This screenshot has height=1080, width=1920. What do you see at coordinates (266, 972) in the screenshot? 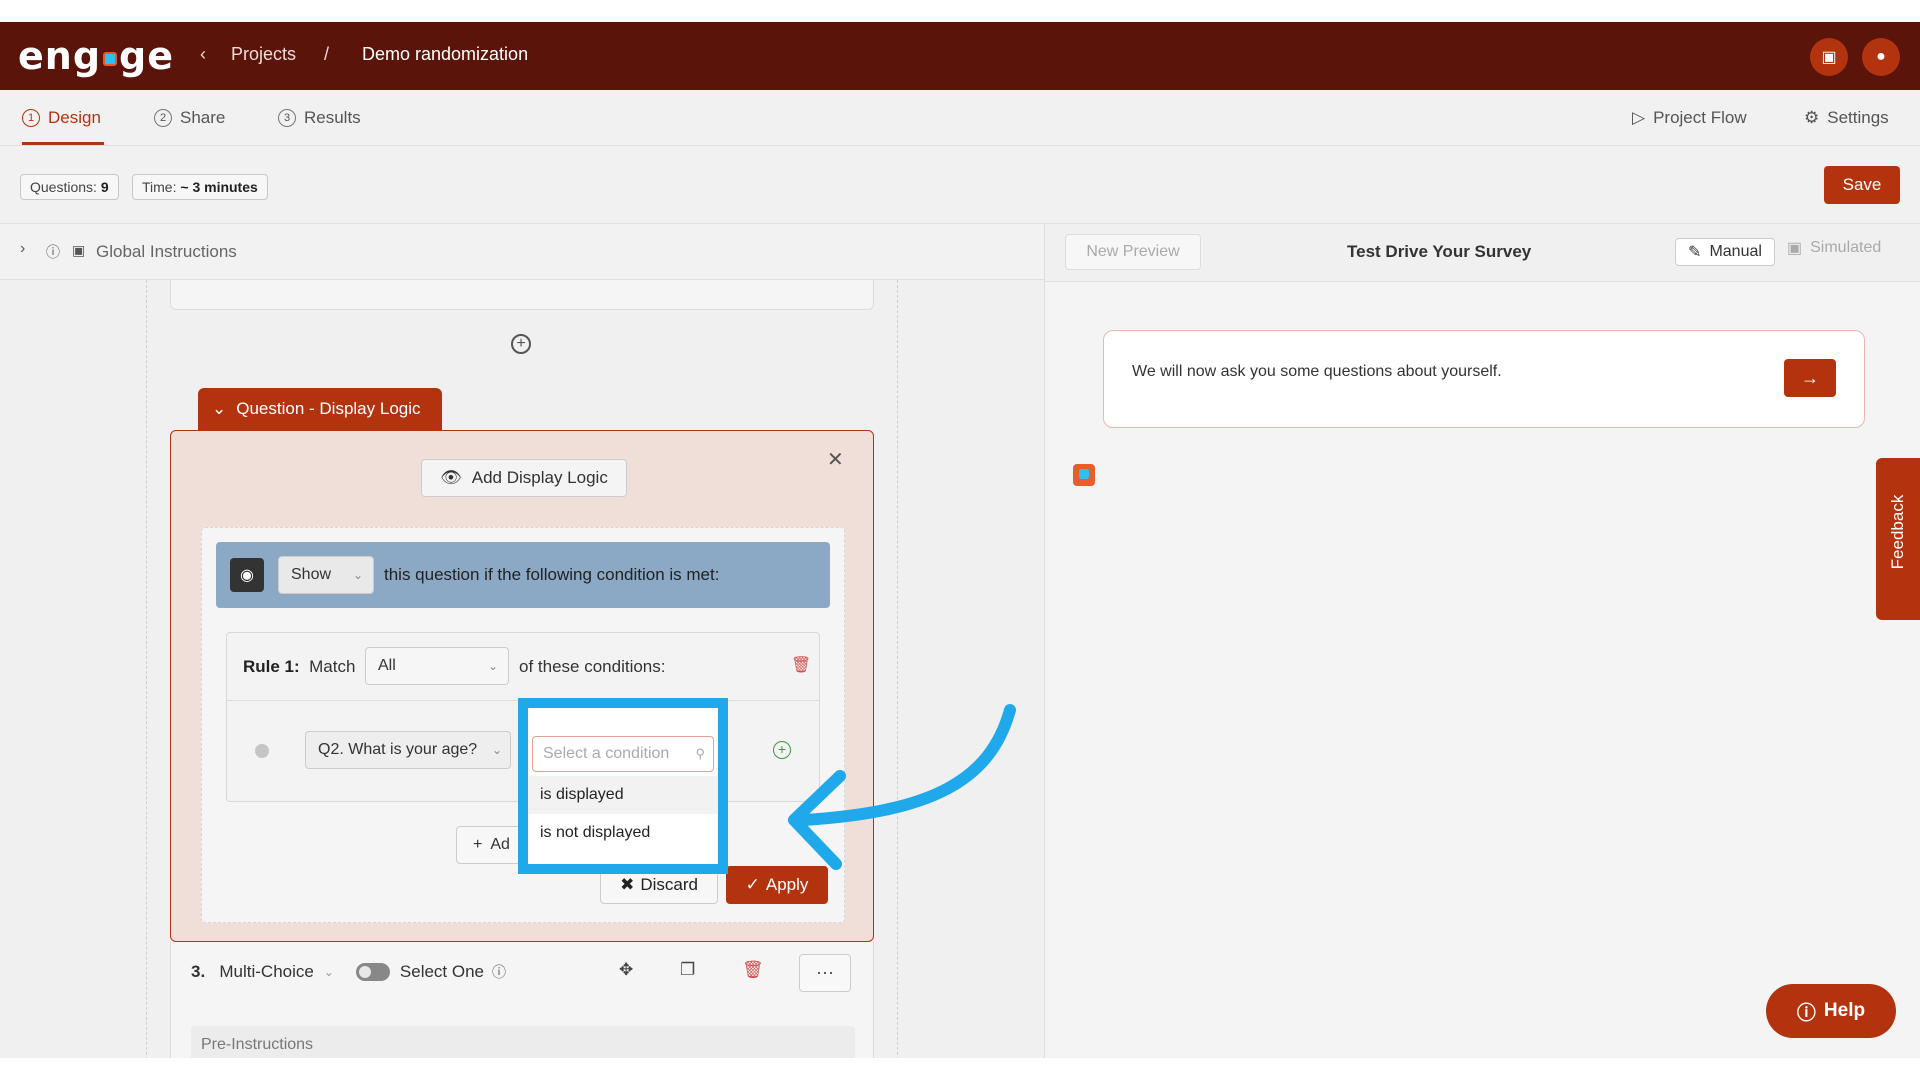
I see `question-type-select: Multi-Choice` at bounding box center [266, 972].